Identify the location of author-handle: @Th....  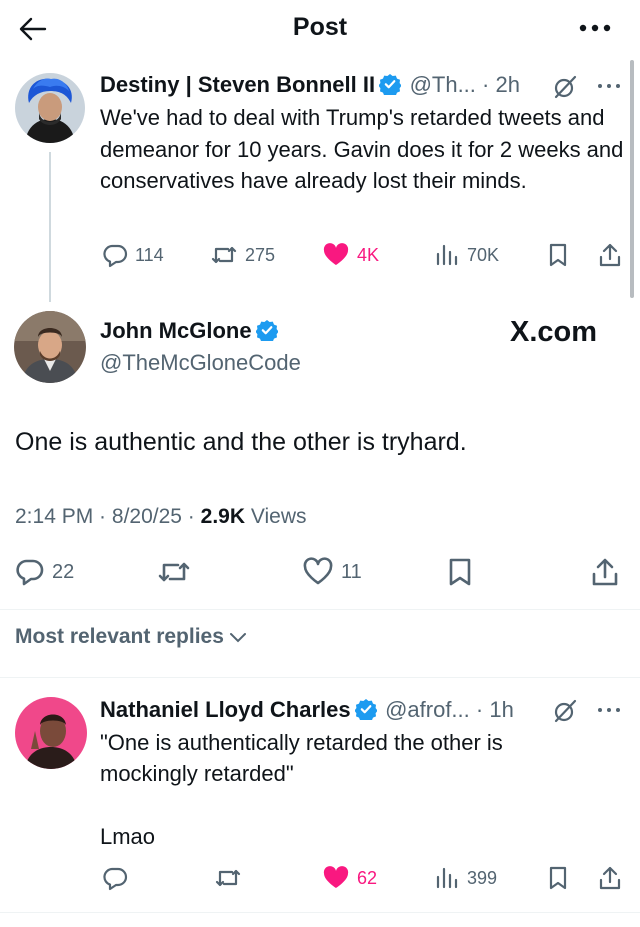
(443, 84).